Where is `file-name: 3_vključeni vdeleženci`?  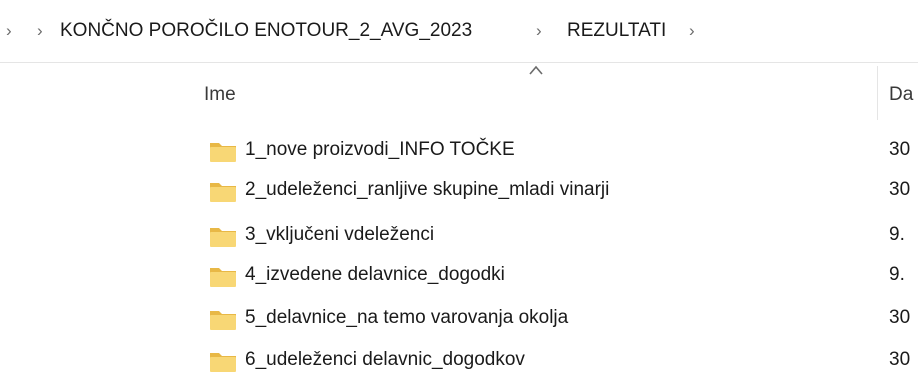 file-name: 3_vključeni vdeleženci is located at coordinates (339, 235).